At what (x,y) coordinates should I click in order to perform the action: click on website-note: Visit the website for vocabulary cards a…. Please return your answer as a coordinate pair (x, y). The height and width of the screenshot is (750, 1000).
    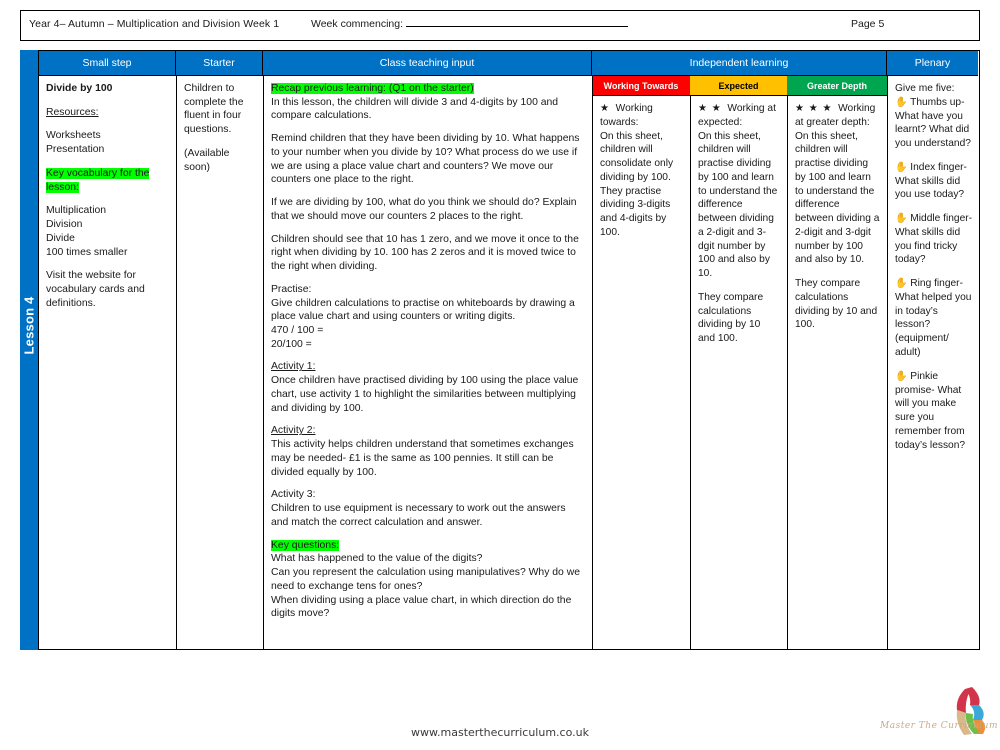
    Looking at the image, I should click on (95, 289).